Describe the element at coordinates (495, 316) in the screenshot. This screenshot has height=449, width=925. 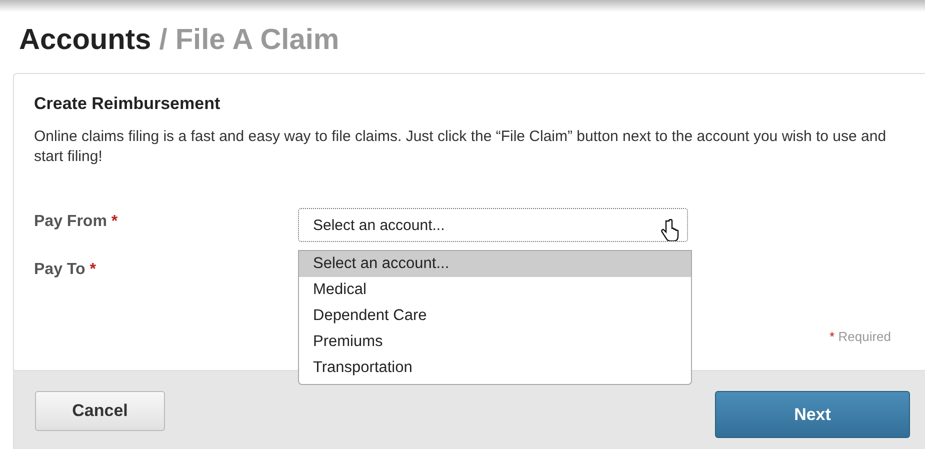
I see `dropdown-option: Dependent Care` at that location.